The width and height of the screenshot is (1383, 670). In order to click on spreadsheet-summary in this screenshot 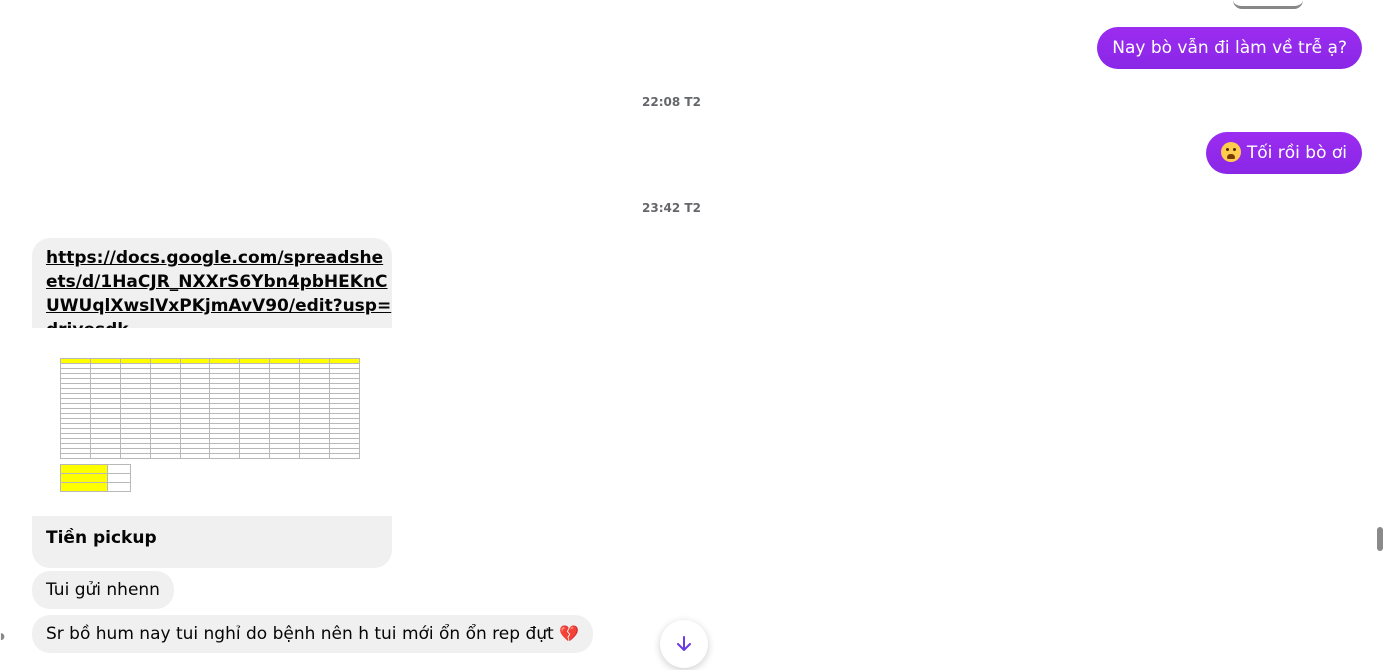, I will do `click(95, 478)`.